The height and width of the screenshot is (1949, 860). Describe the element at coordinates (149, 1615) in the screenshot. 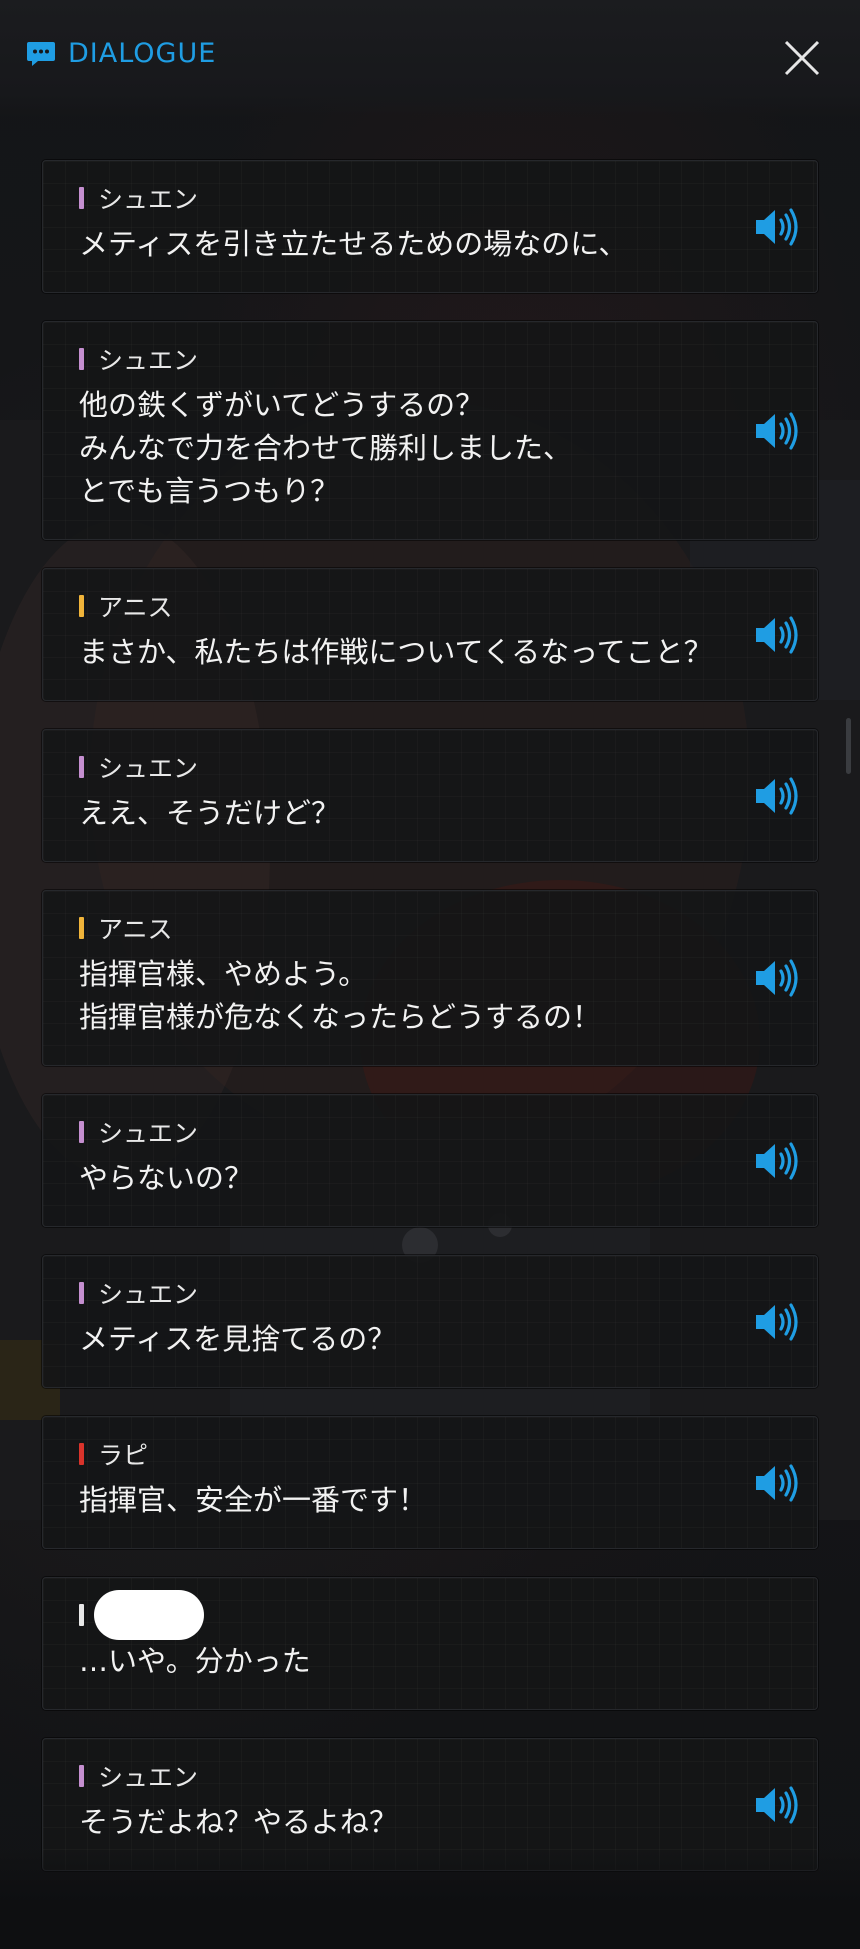

I see `redacted-speaker-name` at that location.